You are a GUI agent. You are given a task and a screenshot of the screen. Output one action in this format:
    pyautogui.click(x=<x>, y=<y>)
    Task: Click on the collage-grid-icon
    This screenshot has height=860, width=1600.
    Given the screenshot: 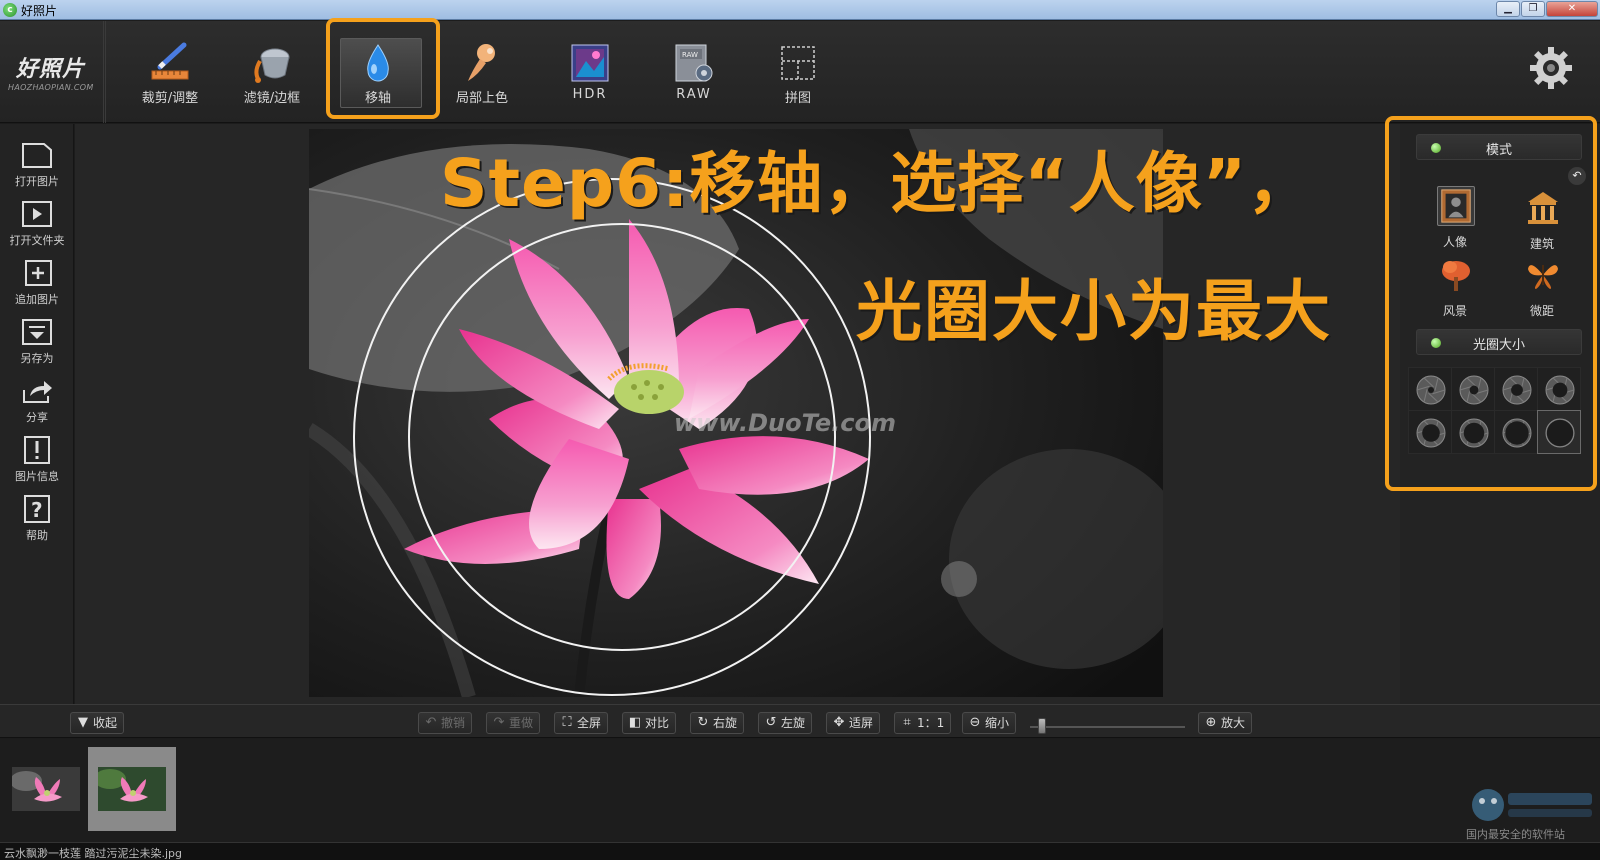 What is the action you would take?
    pyautogui.click(x=798, y=63)
    